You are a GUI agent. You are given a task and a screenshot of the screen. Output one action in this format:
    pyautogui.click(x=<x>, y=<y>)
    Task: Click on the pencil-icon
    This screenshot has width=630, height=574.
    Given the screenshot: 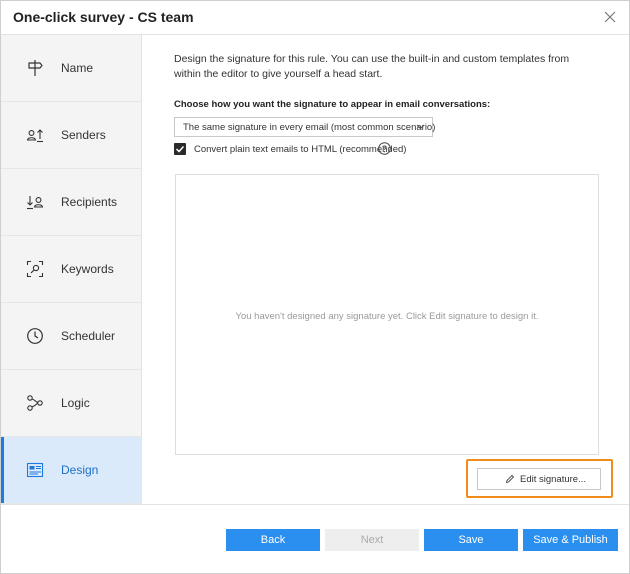 What is the action you would take?
    pyautogui.click(x=510, y=479)
    